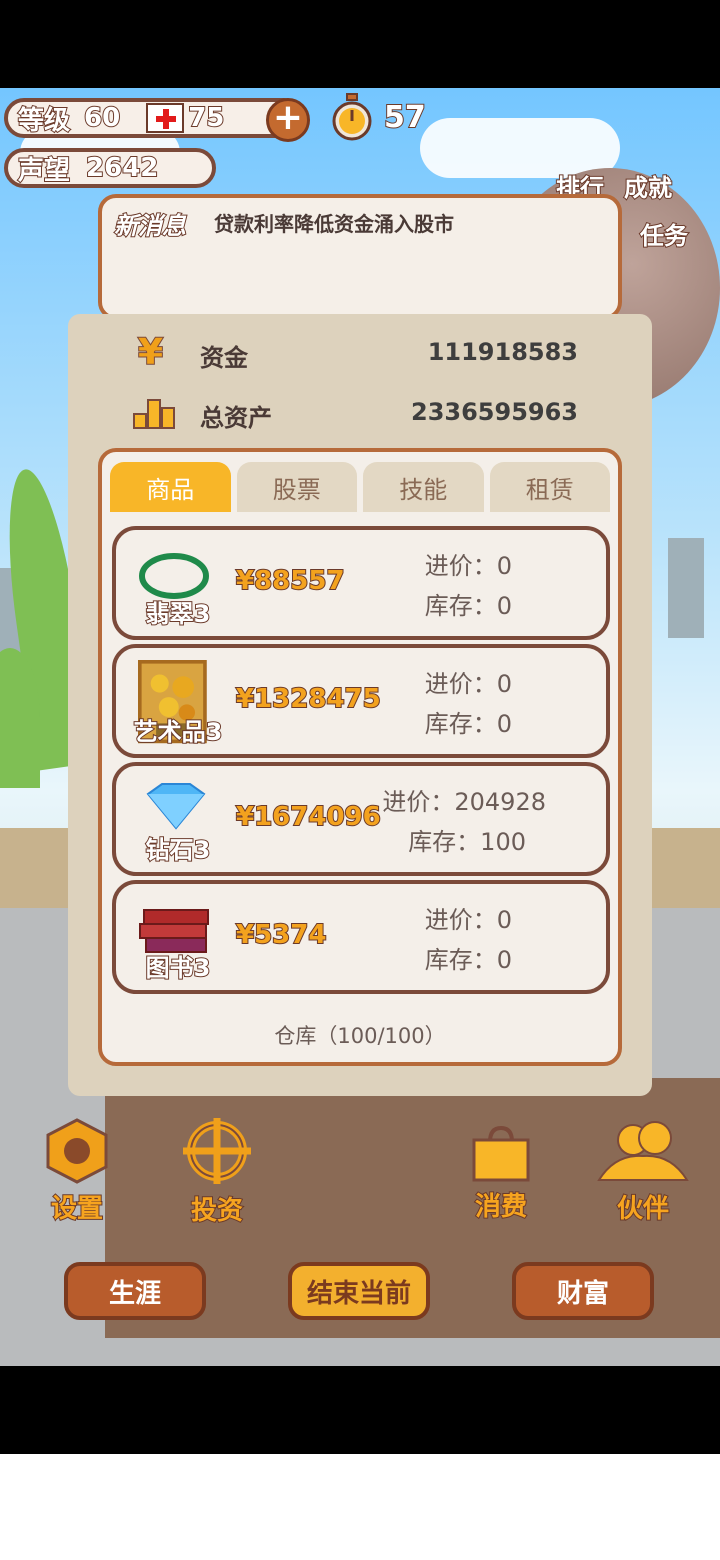  What do you see at coordinates (501, 1207) in the screenshot?
I see `consume-label: 消费` at bounding box center [501, 1207].